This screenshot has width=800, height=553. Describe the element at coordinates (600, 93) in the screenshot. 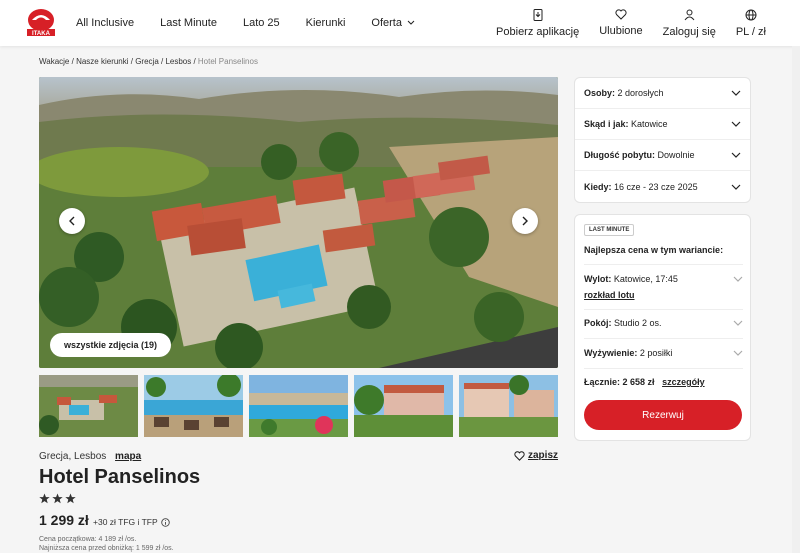

I see `filter-label: Osoby:` at that location.